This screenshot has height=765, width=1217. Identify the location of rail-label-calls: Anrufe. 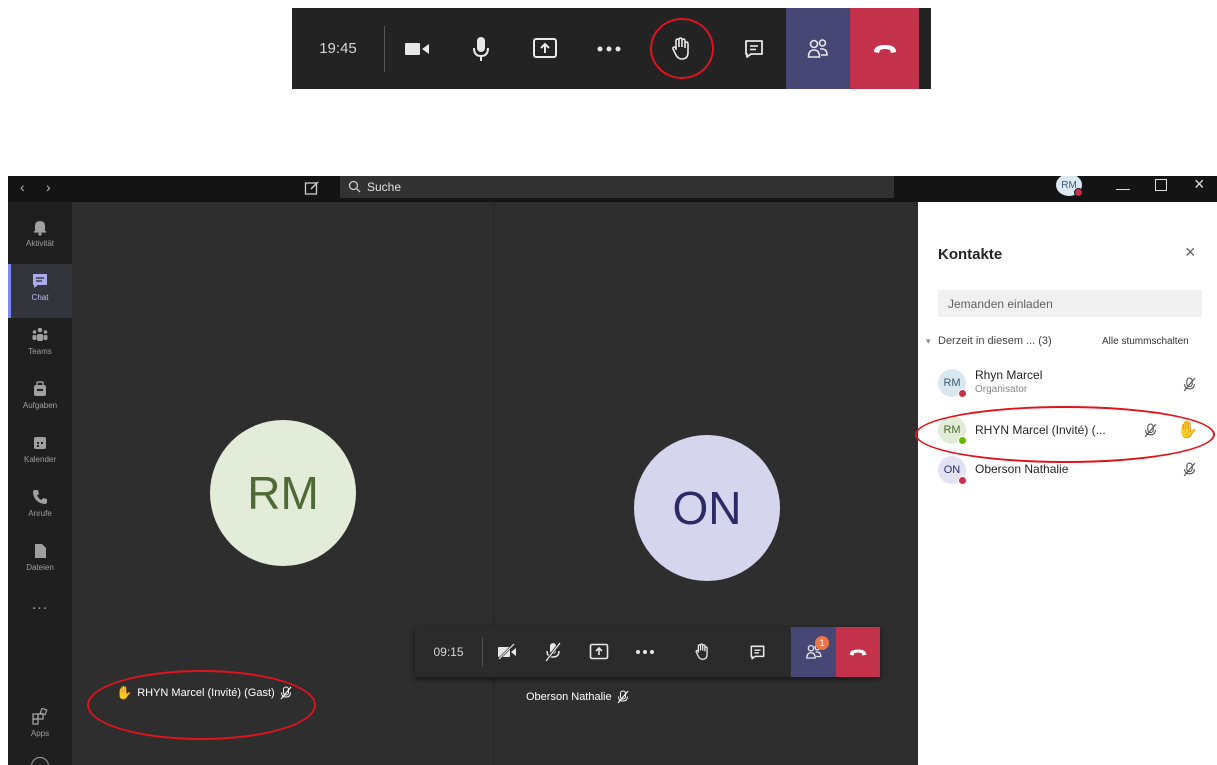
(40, 513).